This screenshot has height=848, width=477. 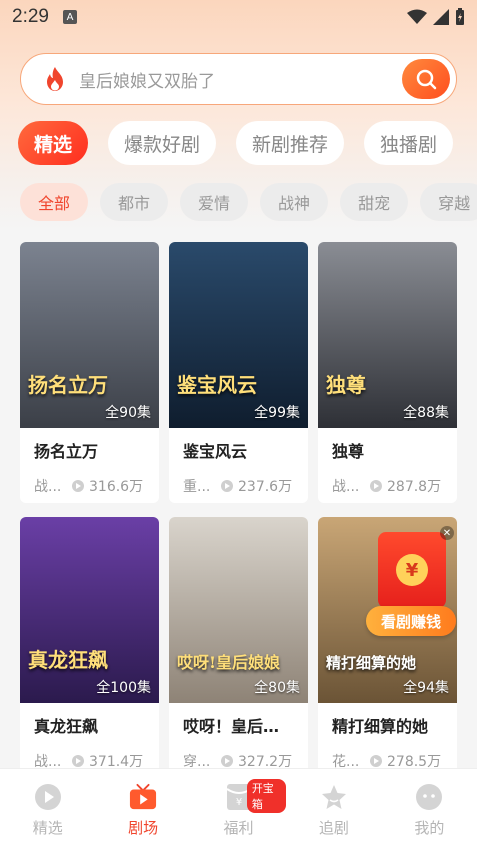 I want to click on nav-label: 追剧, so click(x=333, y=828).